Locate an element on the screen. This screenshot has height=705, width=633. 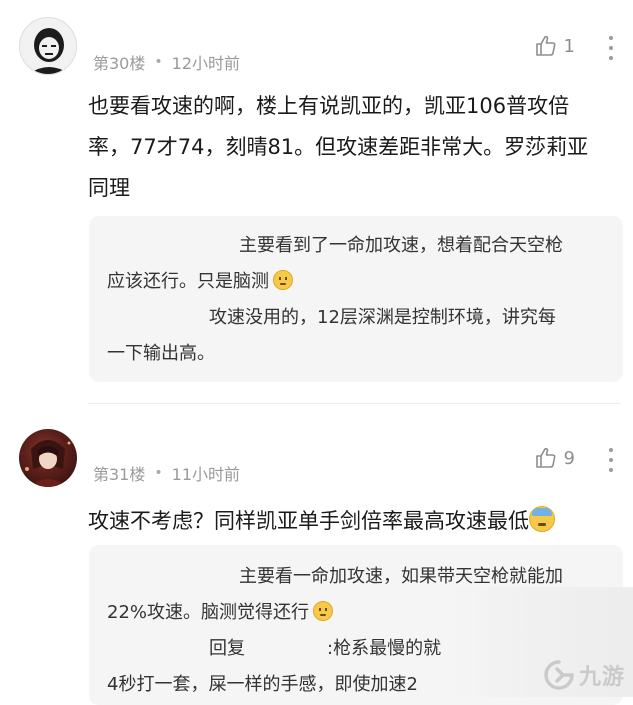
floor-label: 第30楼 is located at coordinates (119, 63).